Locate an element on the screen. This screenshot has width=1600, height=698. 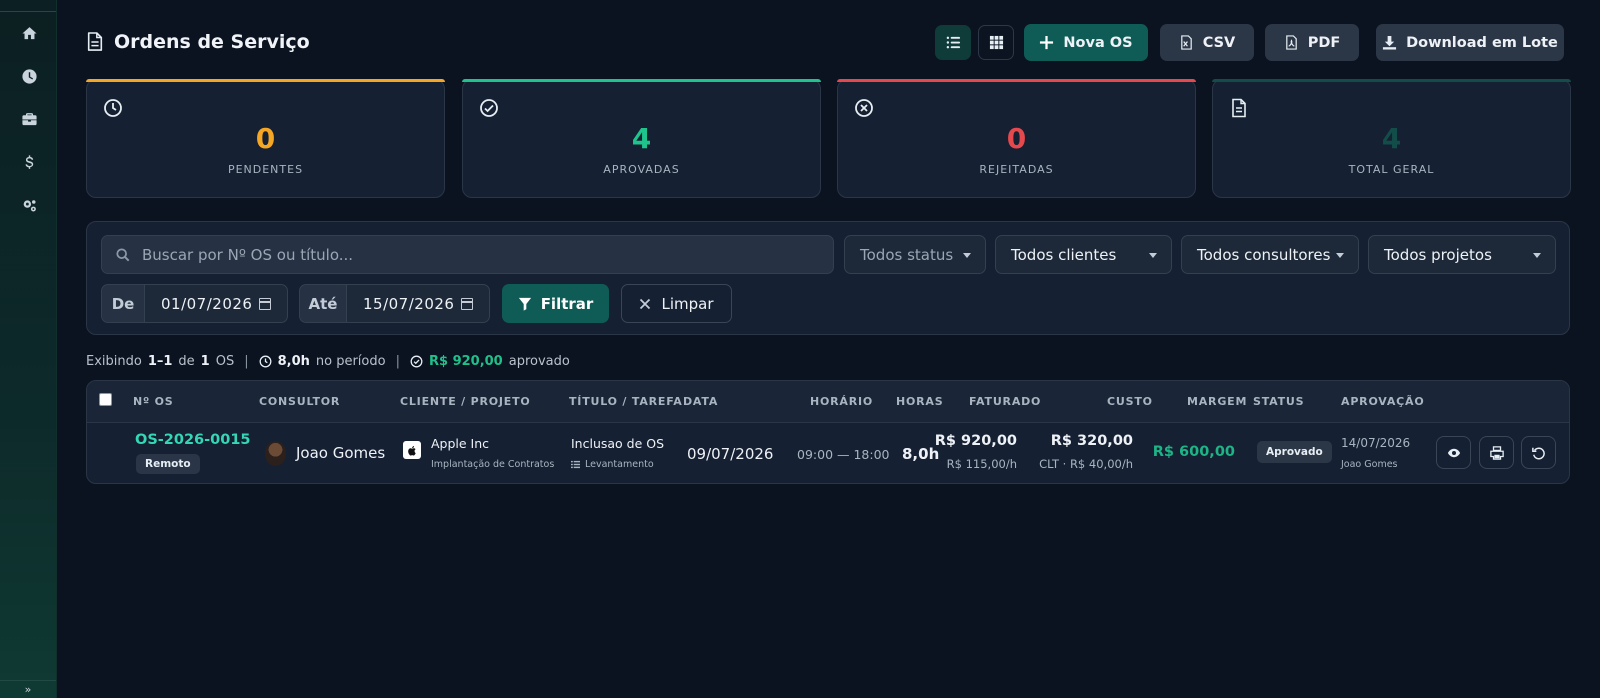
column-client: CLIENTE / PROJETO is located at coordinates (465, 401).